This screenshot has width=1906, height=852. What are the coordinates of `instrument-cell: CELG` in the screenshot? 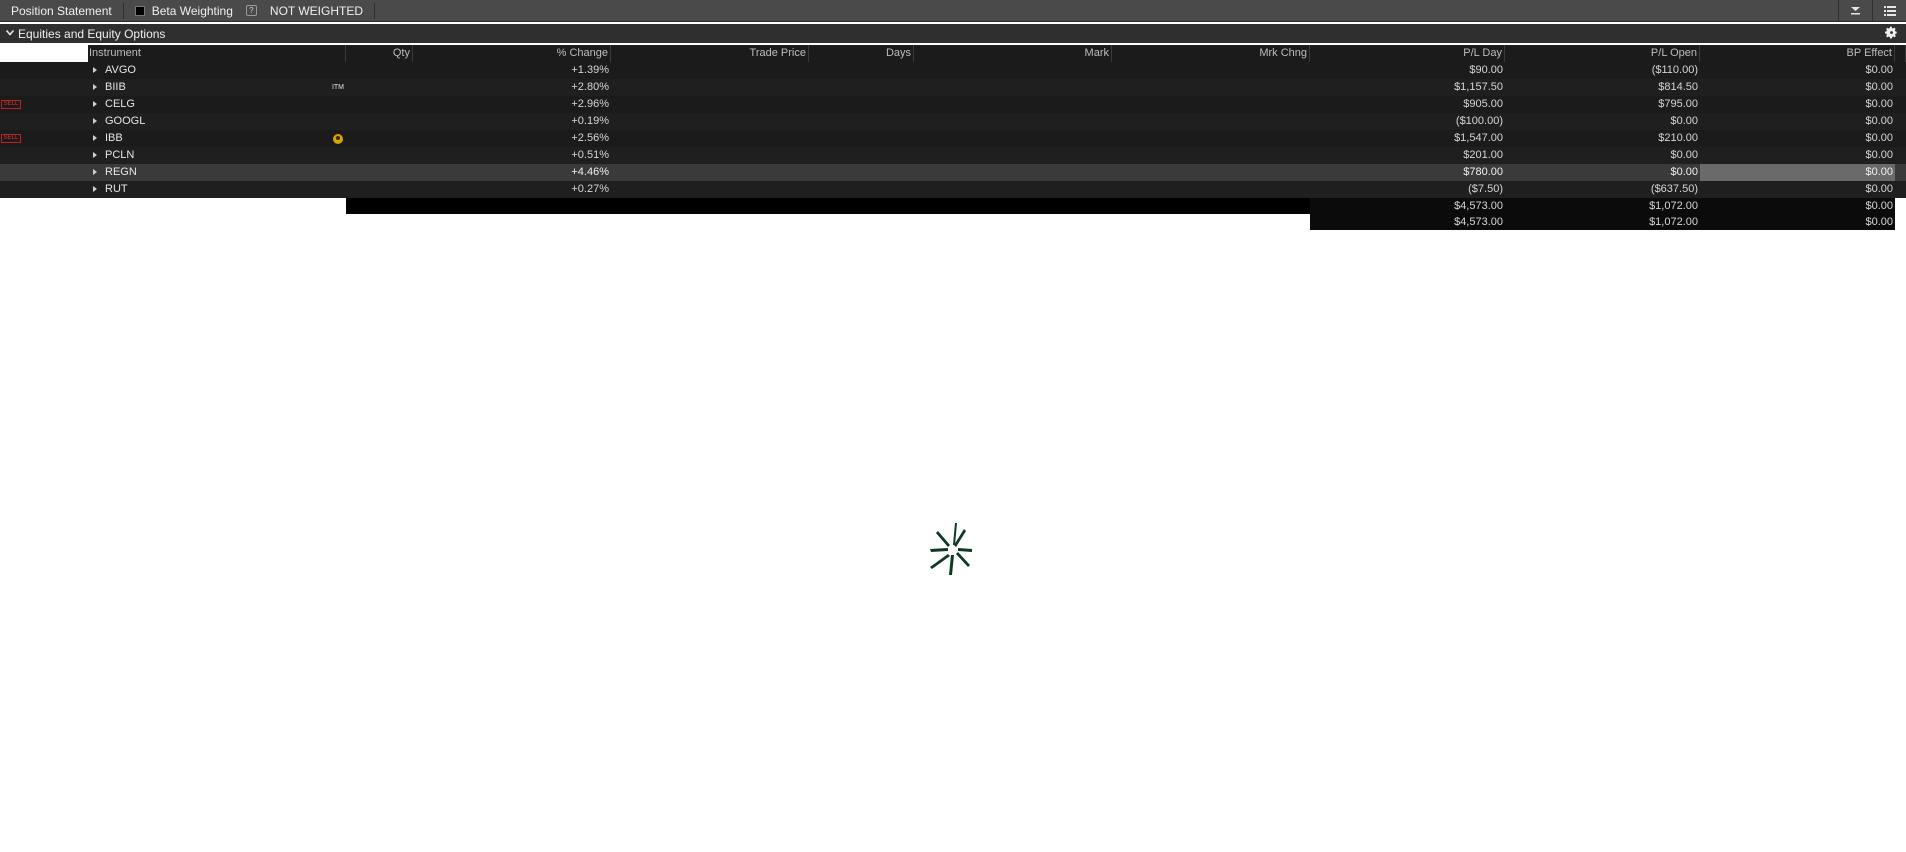 It's located at (217, 104).